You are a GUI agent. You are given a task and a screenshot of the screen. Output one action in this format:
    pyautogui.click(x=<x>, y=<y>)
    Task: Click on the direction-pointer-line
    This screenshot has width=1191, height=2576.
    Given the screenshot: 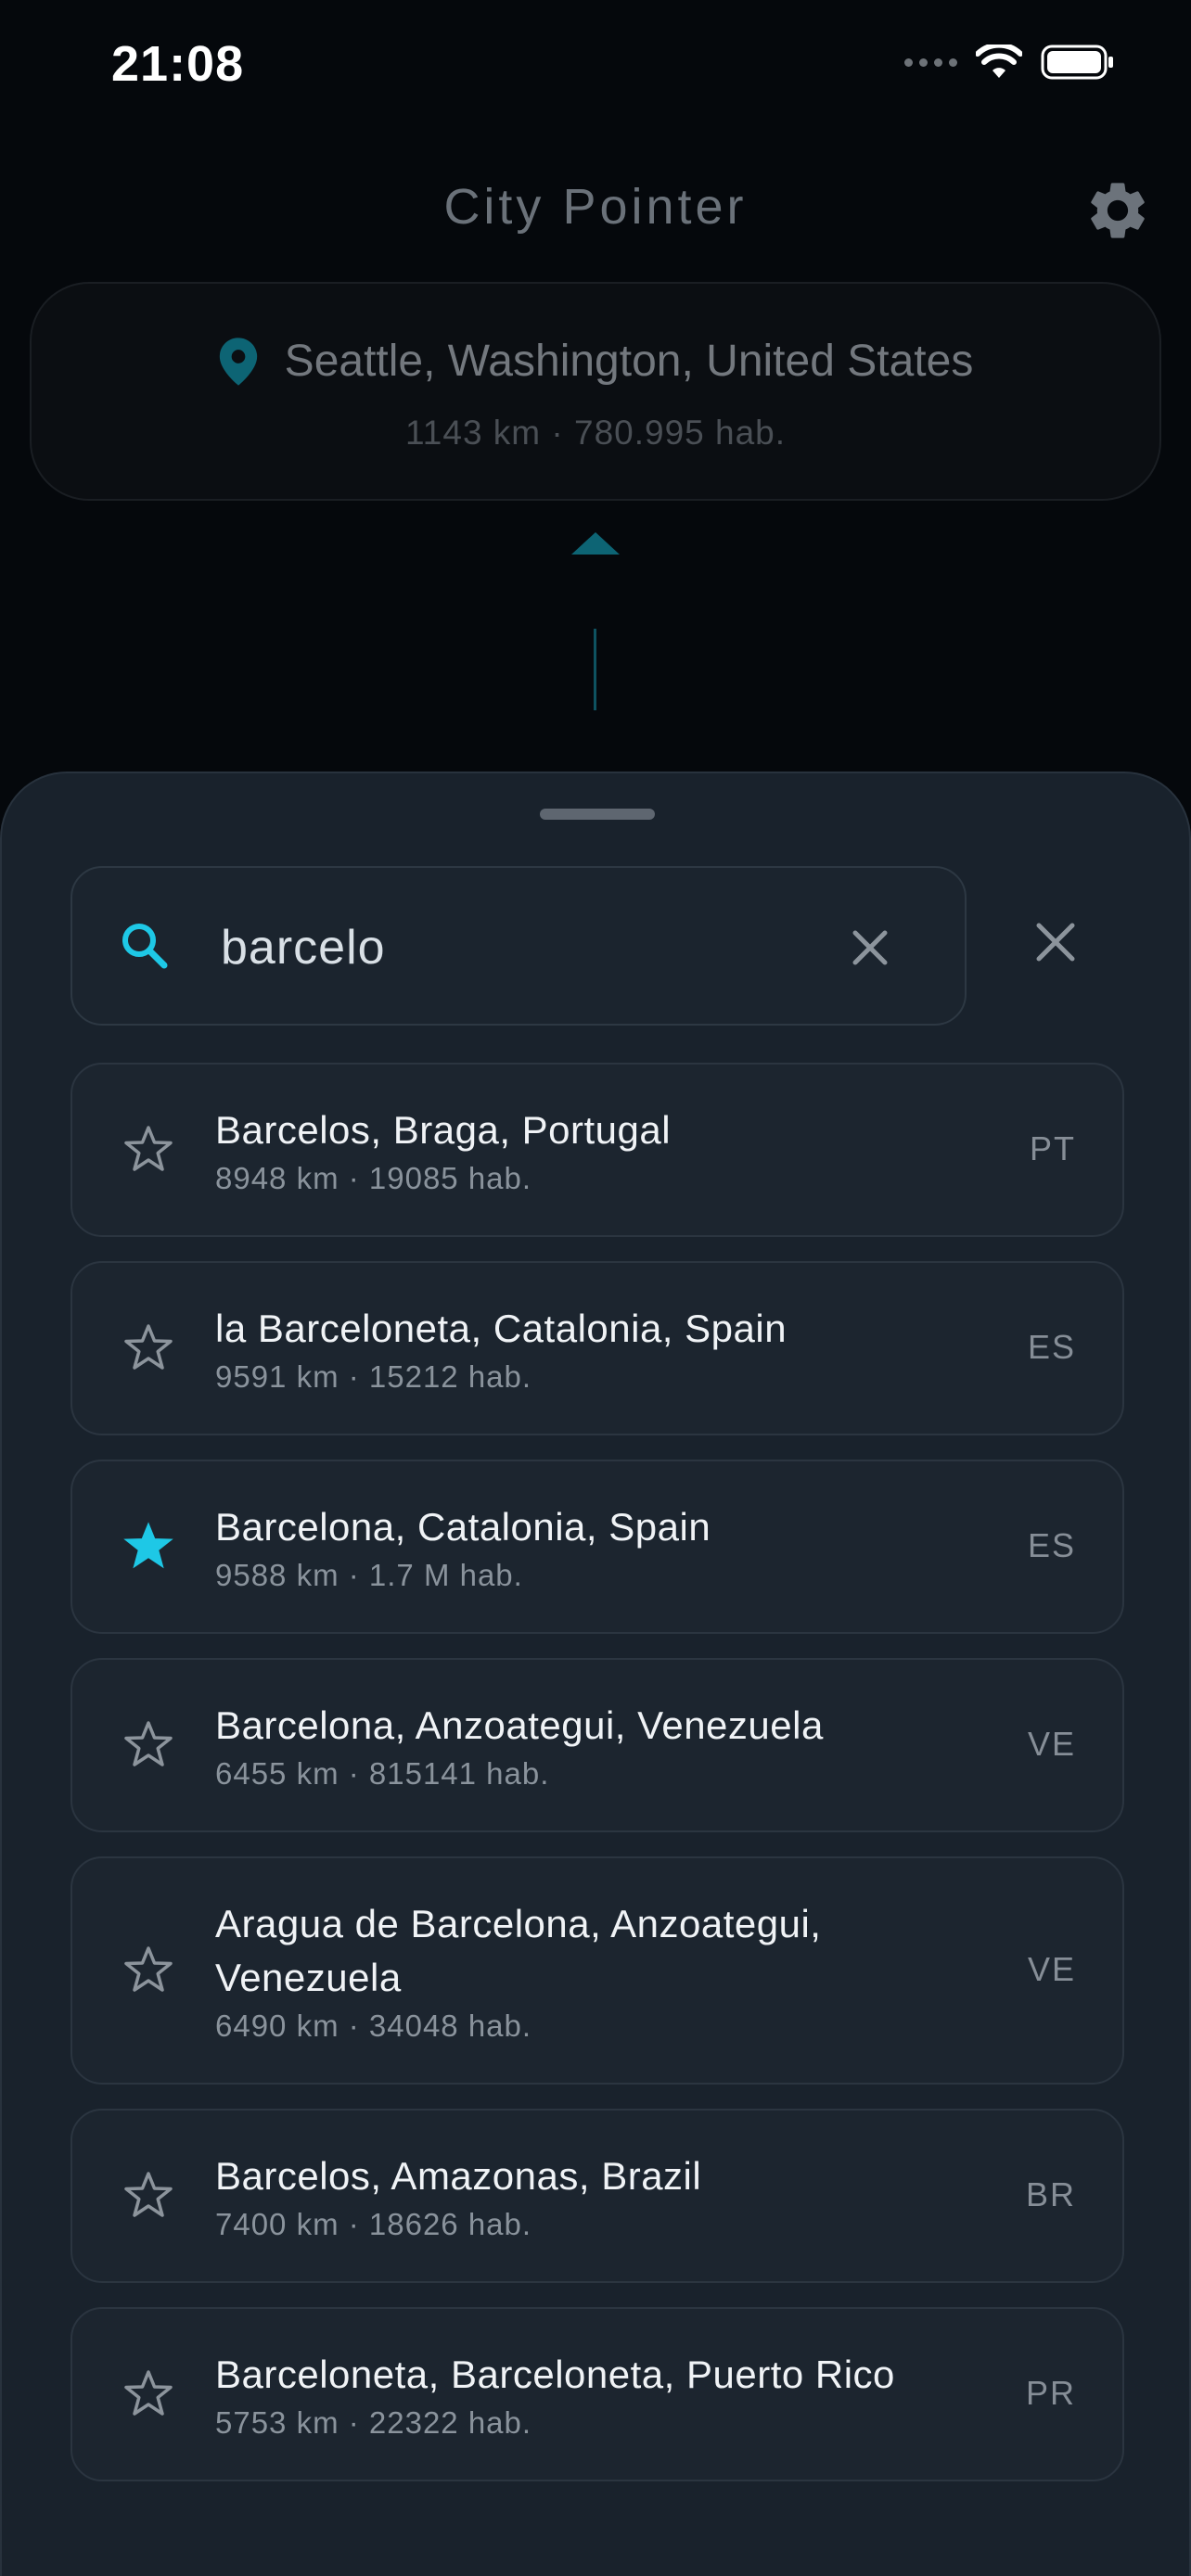 What is the action you would take?
    pyautogui.click(x=595, y=669)
    